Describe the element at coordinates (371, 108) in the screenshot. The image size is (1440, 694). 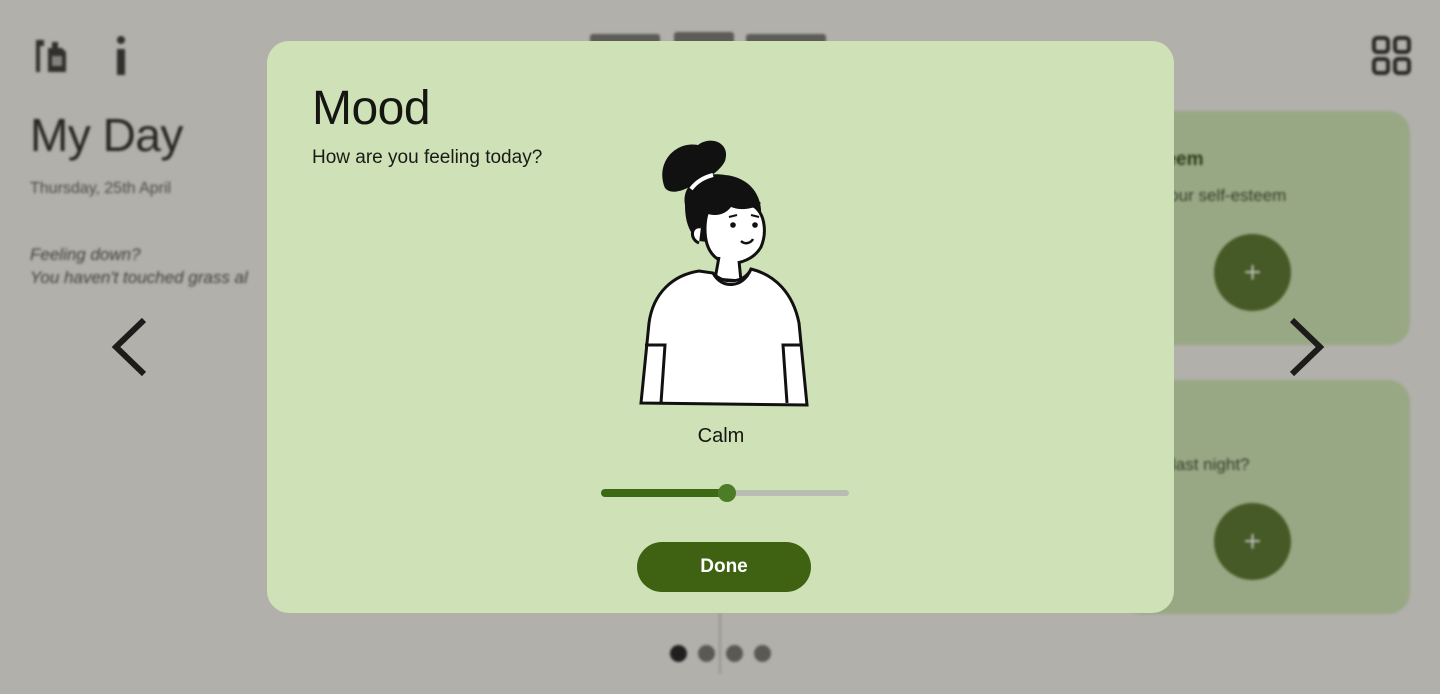
I see `dialog-title: Mood` at that location.